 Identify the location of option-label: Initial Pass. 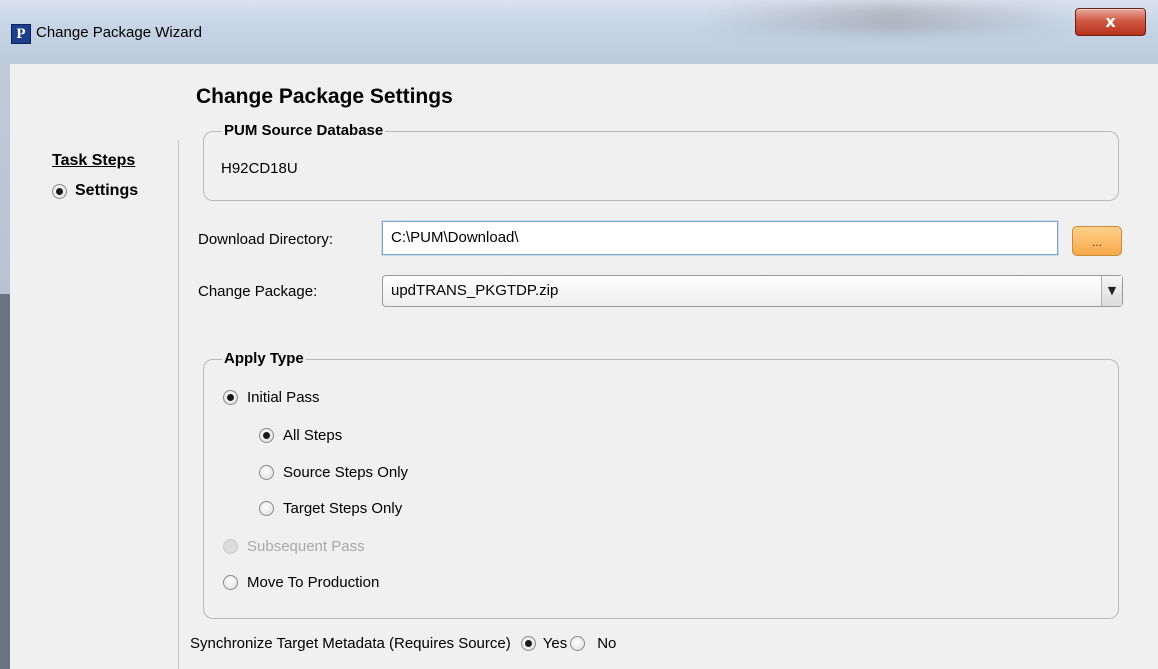
(283, 397).